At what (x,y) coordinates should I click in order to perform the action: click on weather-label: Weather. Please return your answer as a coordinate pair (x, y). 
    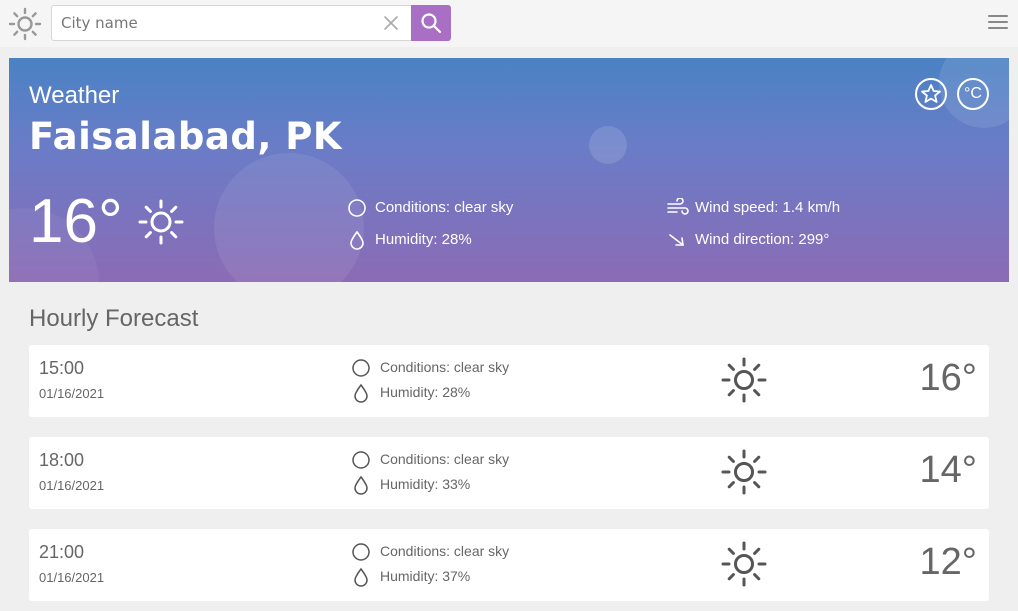
    Looking at the image, I should click on (74, 95).